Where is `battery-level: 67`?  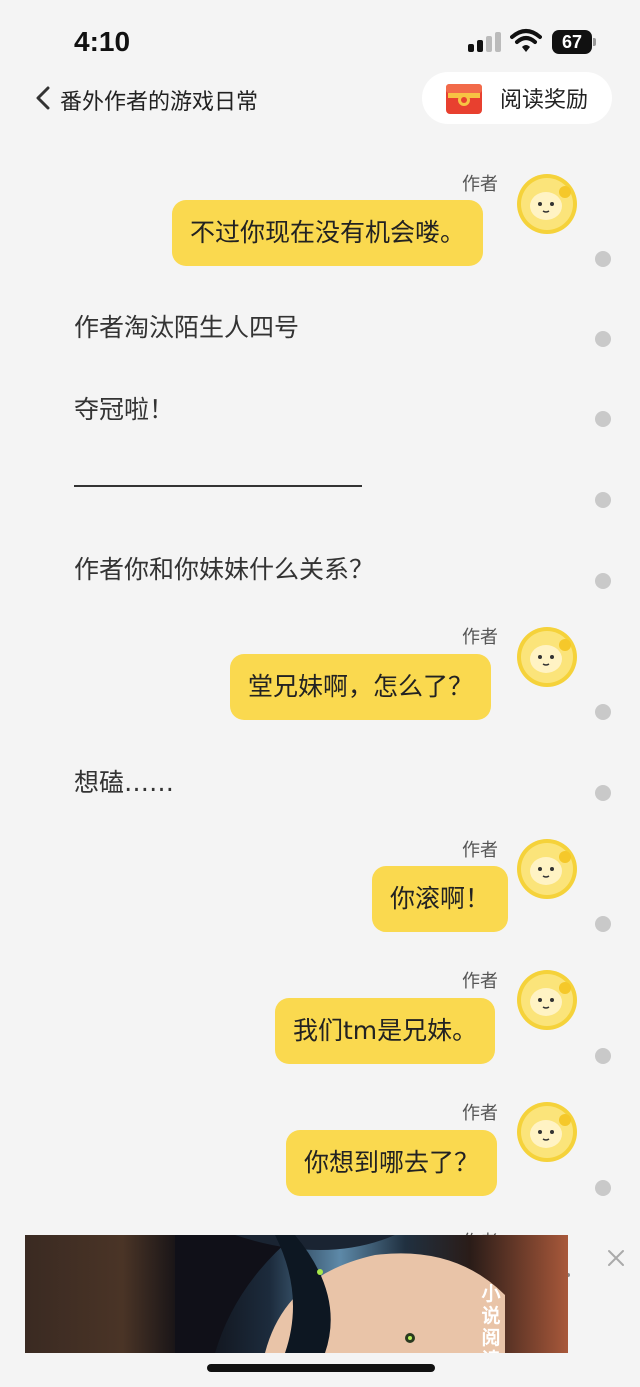 battery-level: 67 is located at coordinates (572, 42).